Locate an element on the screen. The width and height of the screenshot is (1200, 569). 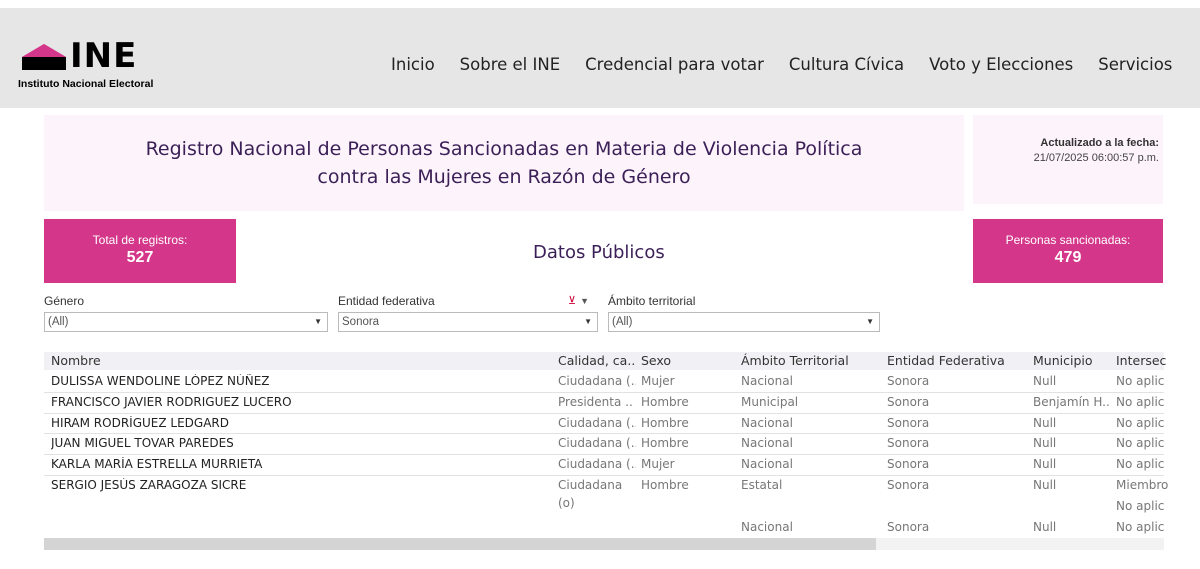
filter-ambito: Ámbito territorial (All) ▼ is located at coordinates (744, 313).